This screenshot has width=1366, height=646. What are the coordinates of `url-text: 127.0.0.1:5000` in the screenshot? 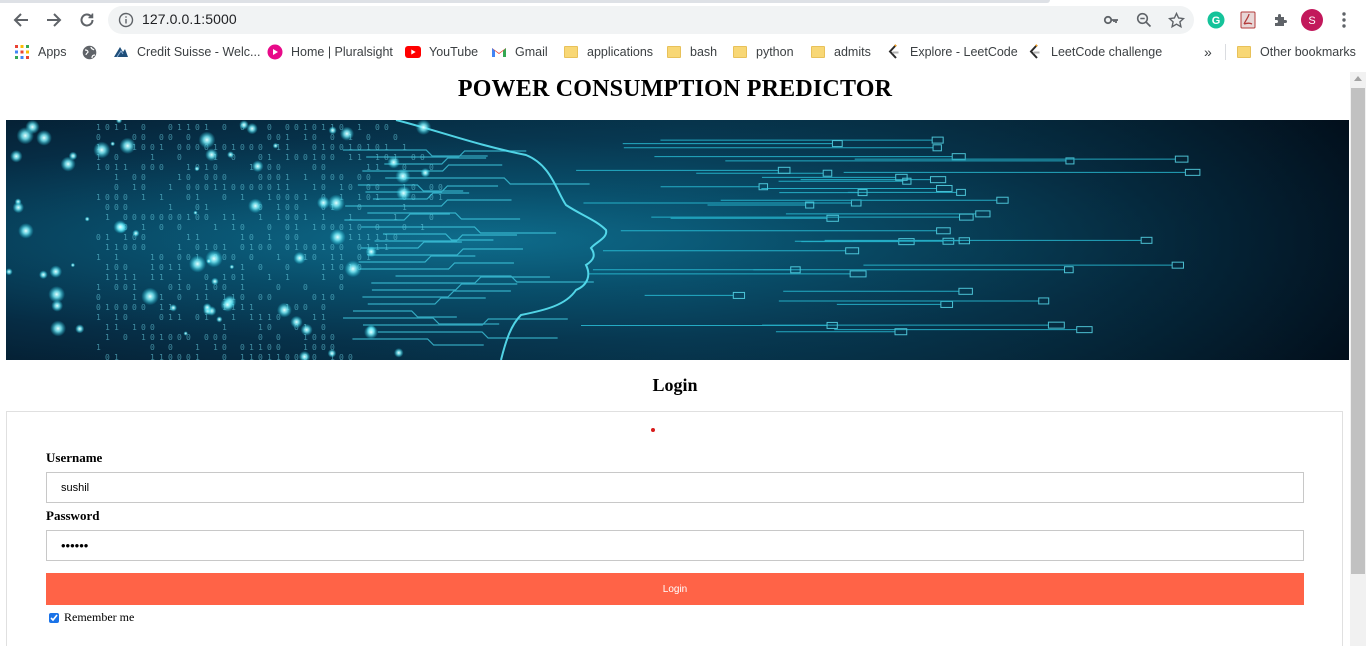 It's located at (189, 19).